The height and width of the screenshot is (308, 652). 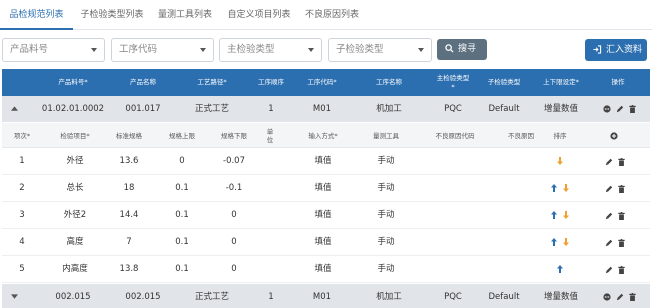 I want to click on import-button: 汇入资料, so click(x=616, y=50).